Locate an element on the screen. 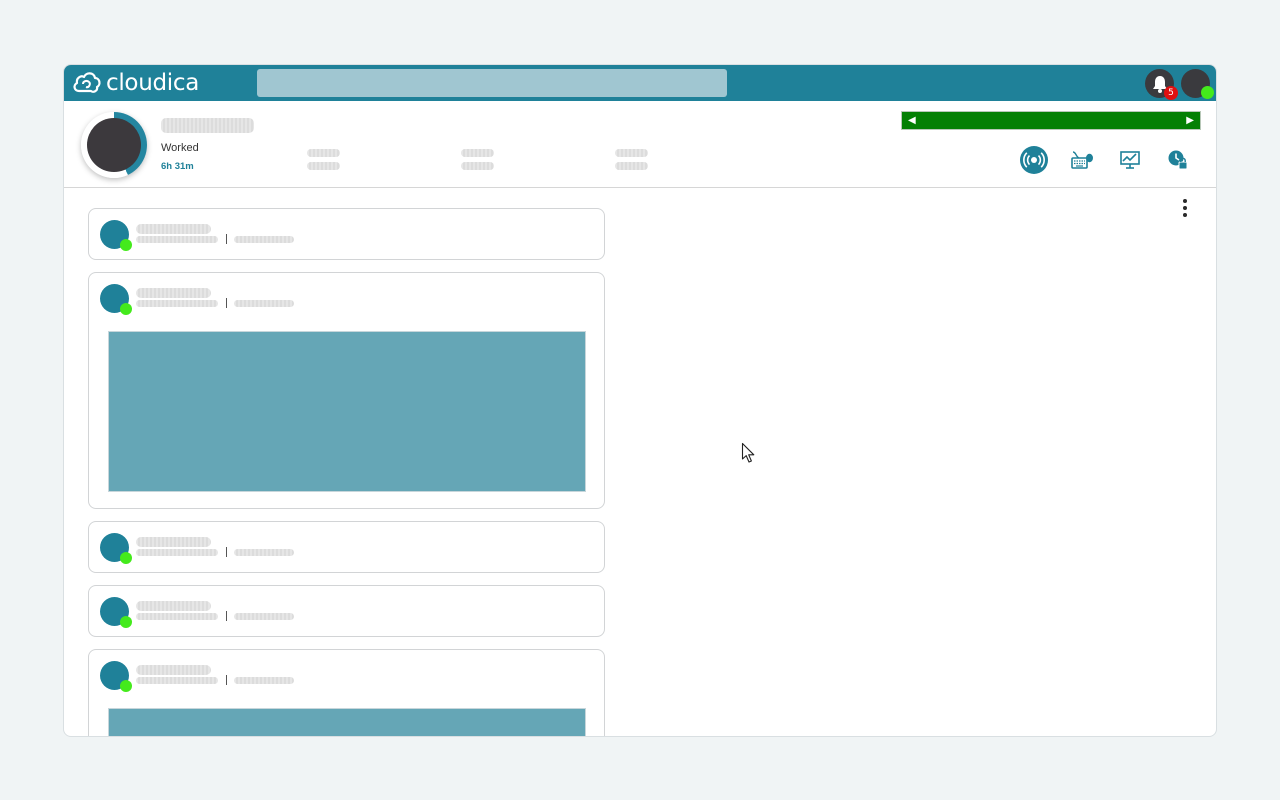 This screenshot has height=800, width=1280. broadcast-icon is located at coordinates (1034, 160).